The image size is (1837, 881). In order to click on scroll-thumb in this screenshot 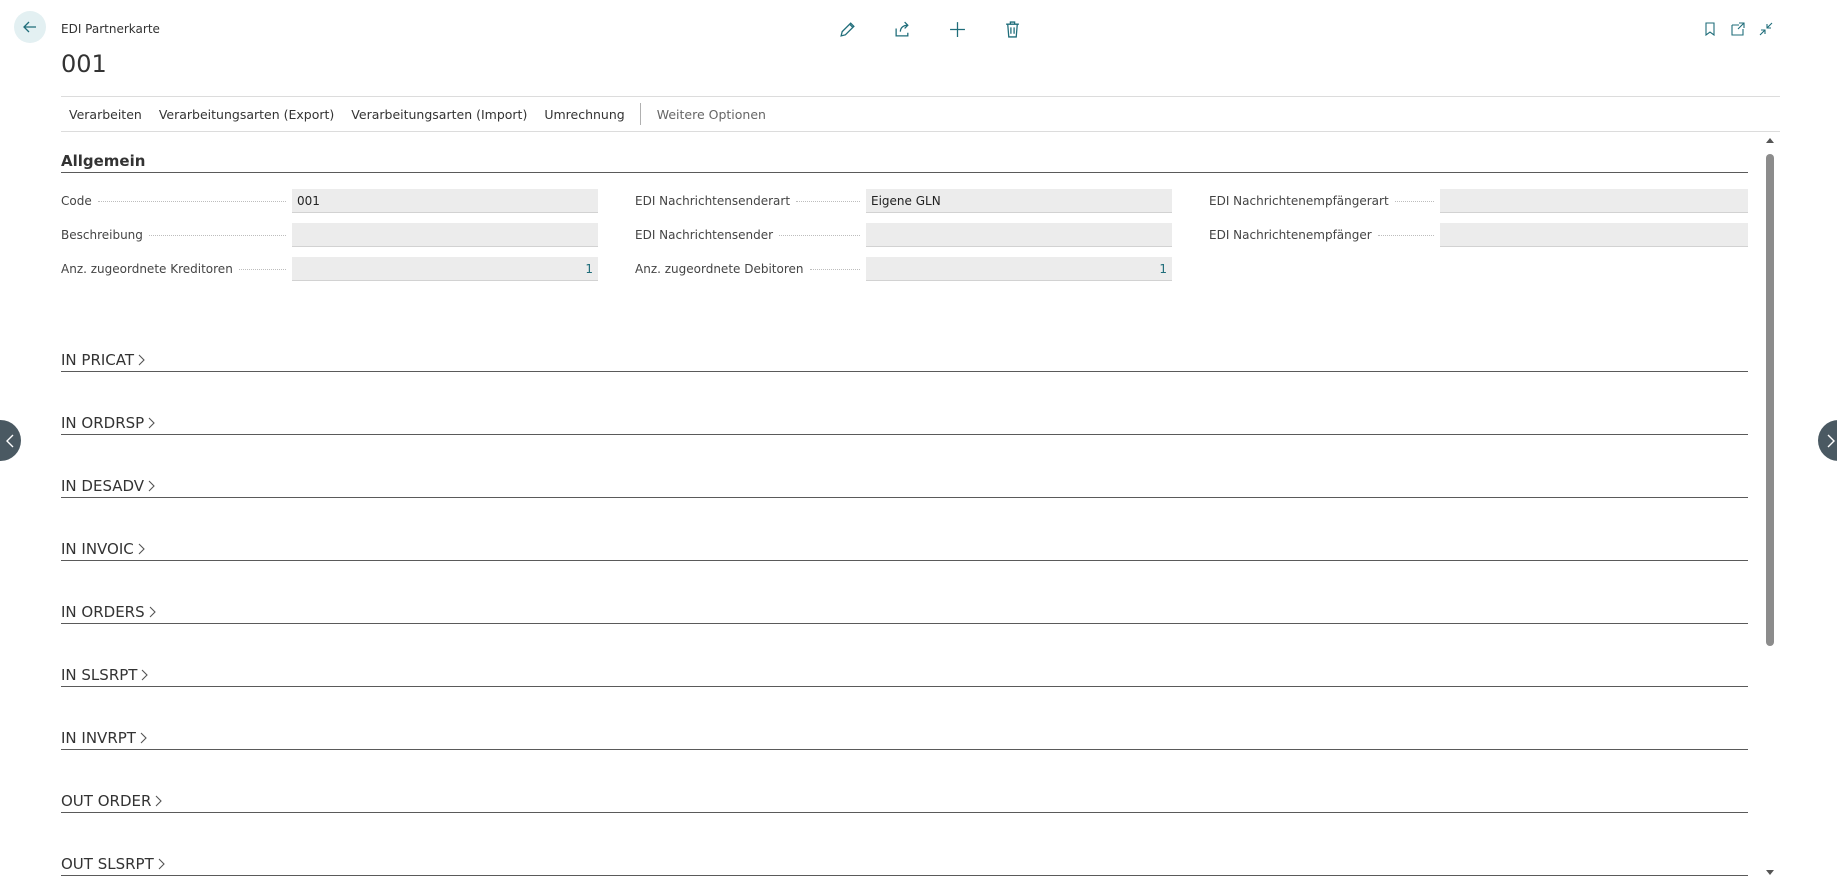, I will do `click(1770, 400)`.